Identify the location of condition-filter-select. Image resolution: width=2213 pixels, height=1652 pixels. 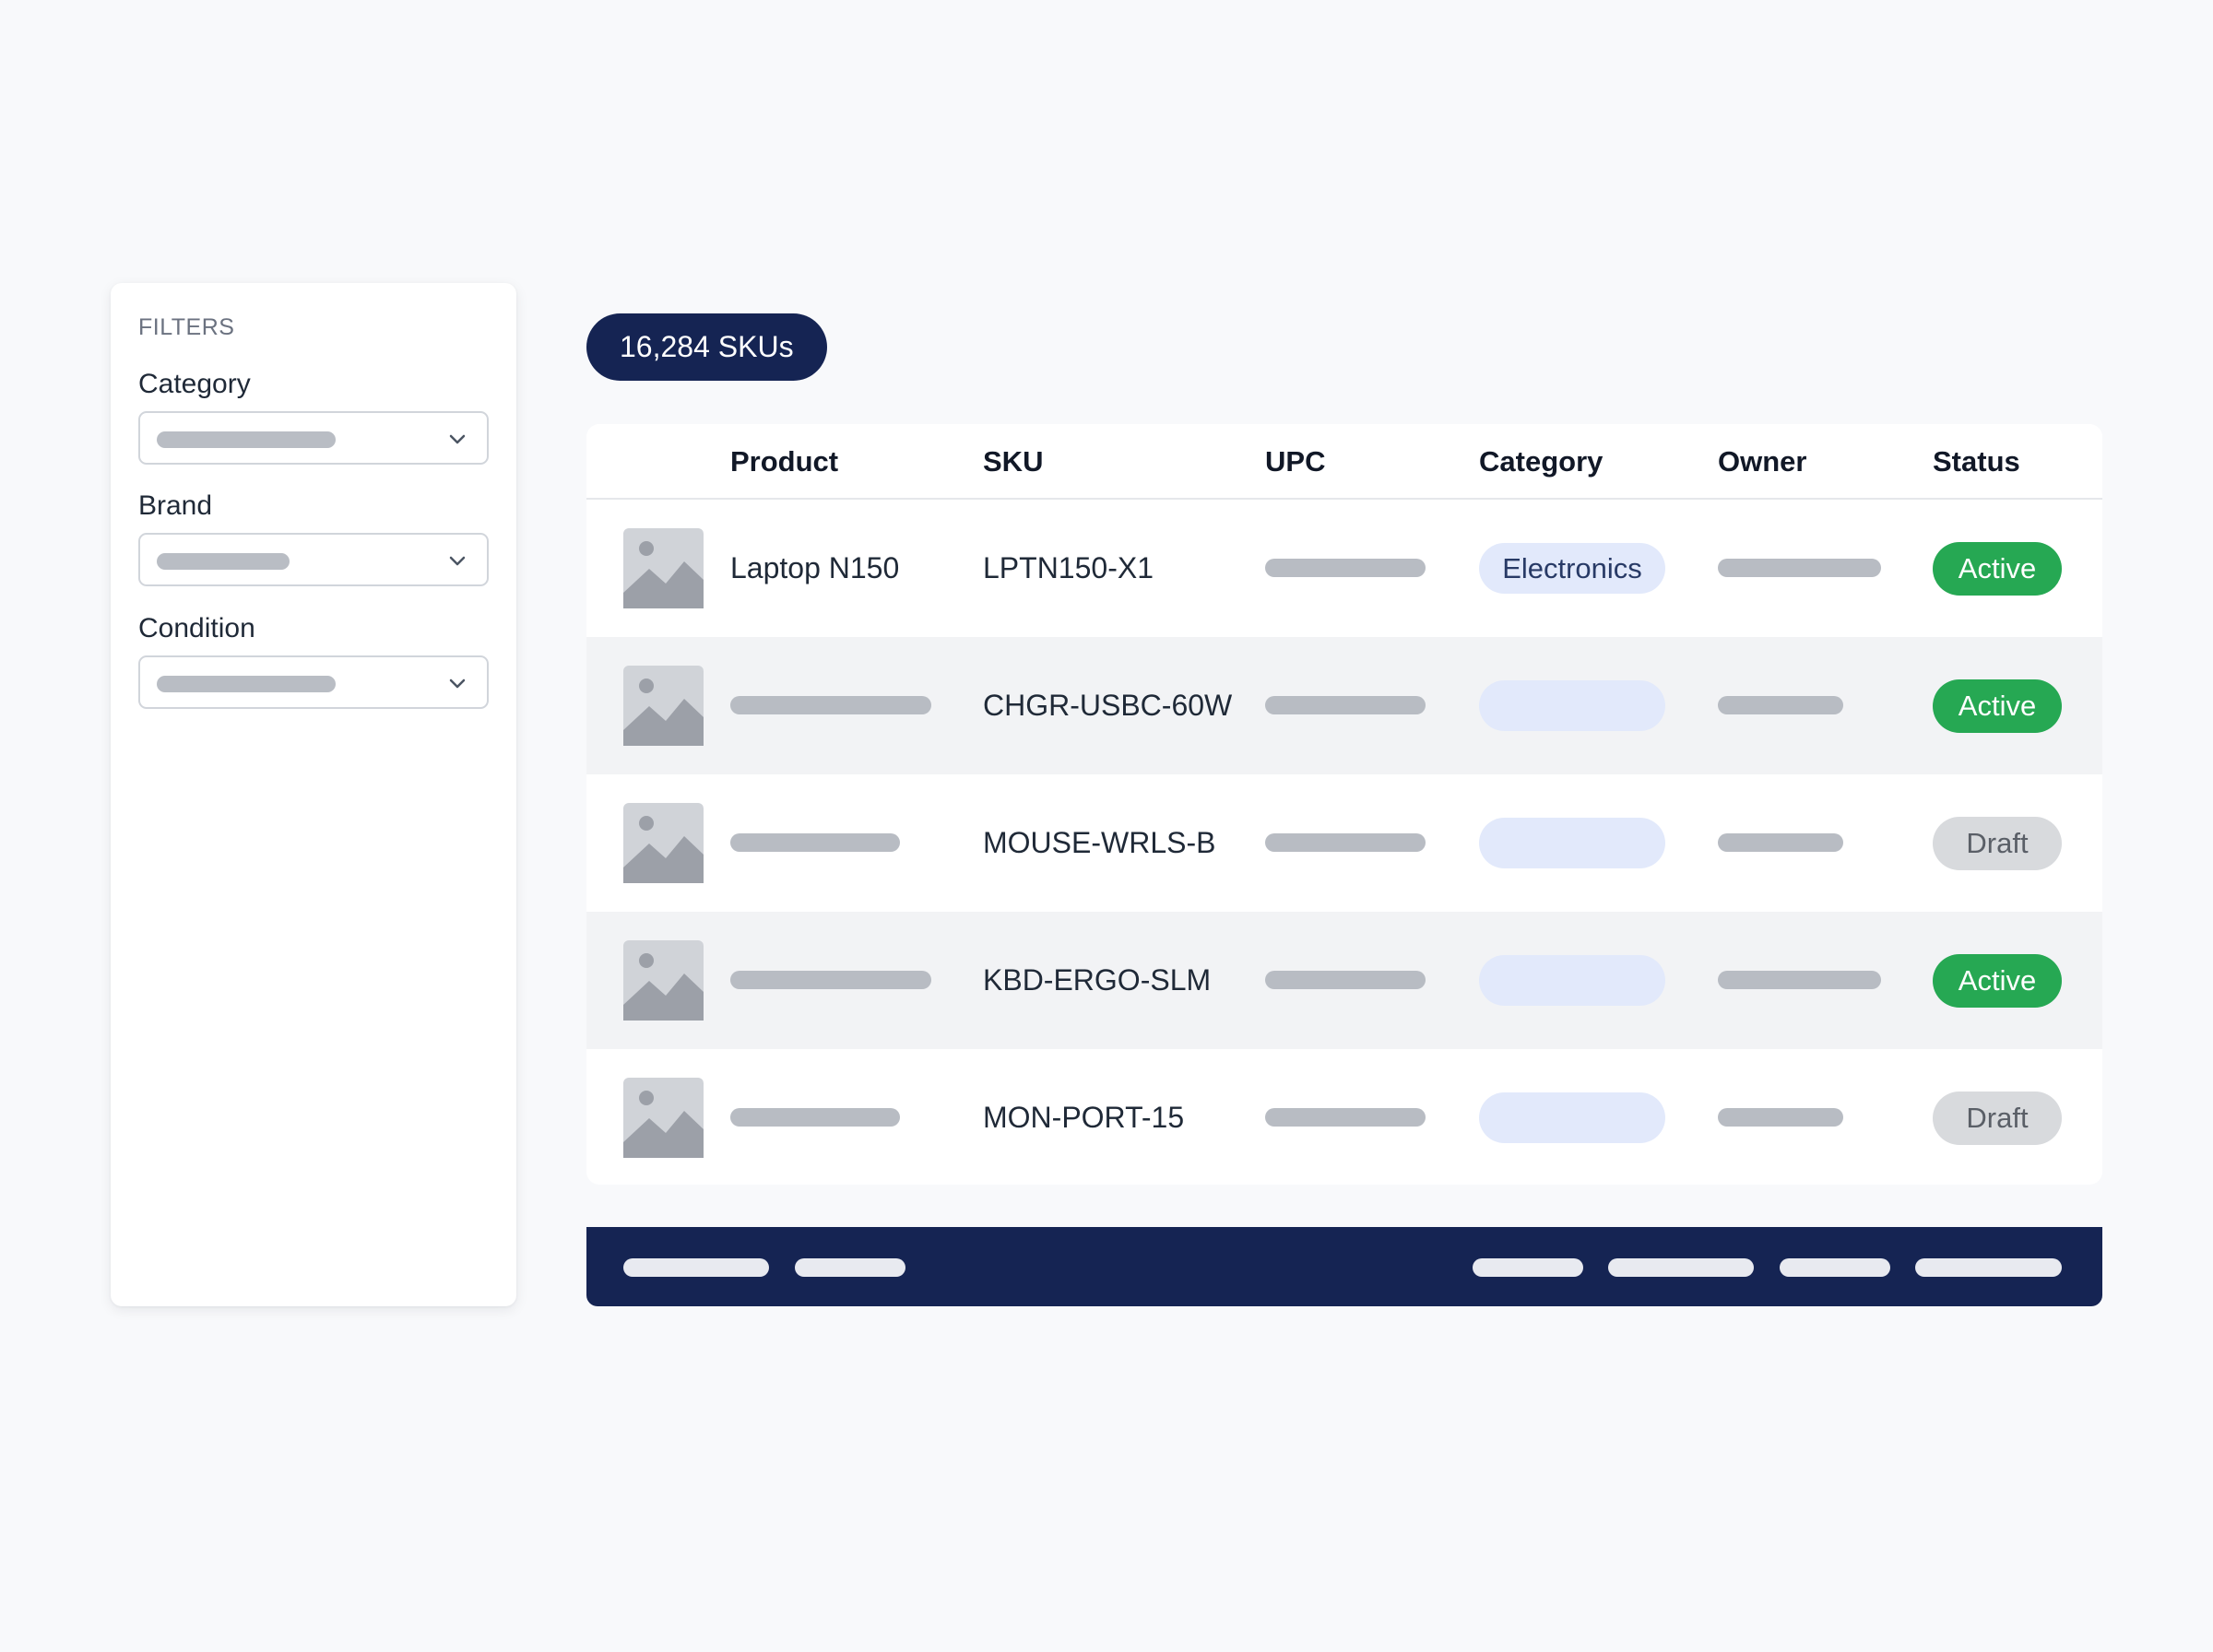
(313, 682).